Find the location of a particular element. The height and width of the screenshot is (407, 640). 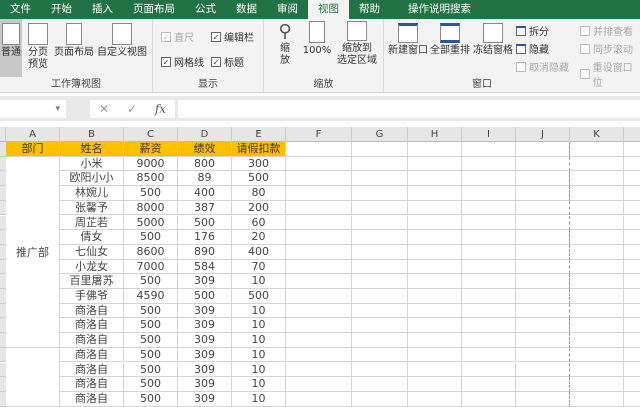

arrange-all-button: 全部重排 is located at coordinates (450, 40).